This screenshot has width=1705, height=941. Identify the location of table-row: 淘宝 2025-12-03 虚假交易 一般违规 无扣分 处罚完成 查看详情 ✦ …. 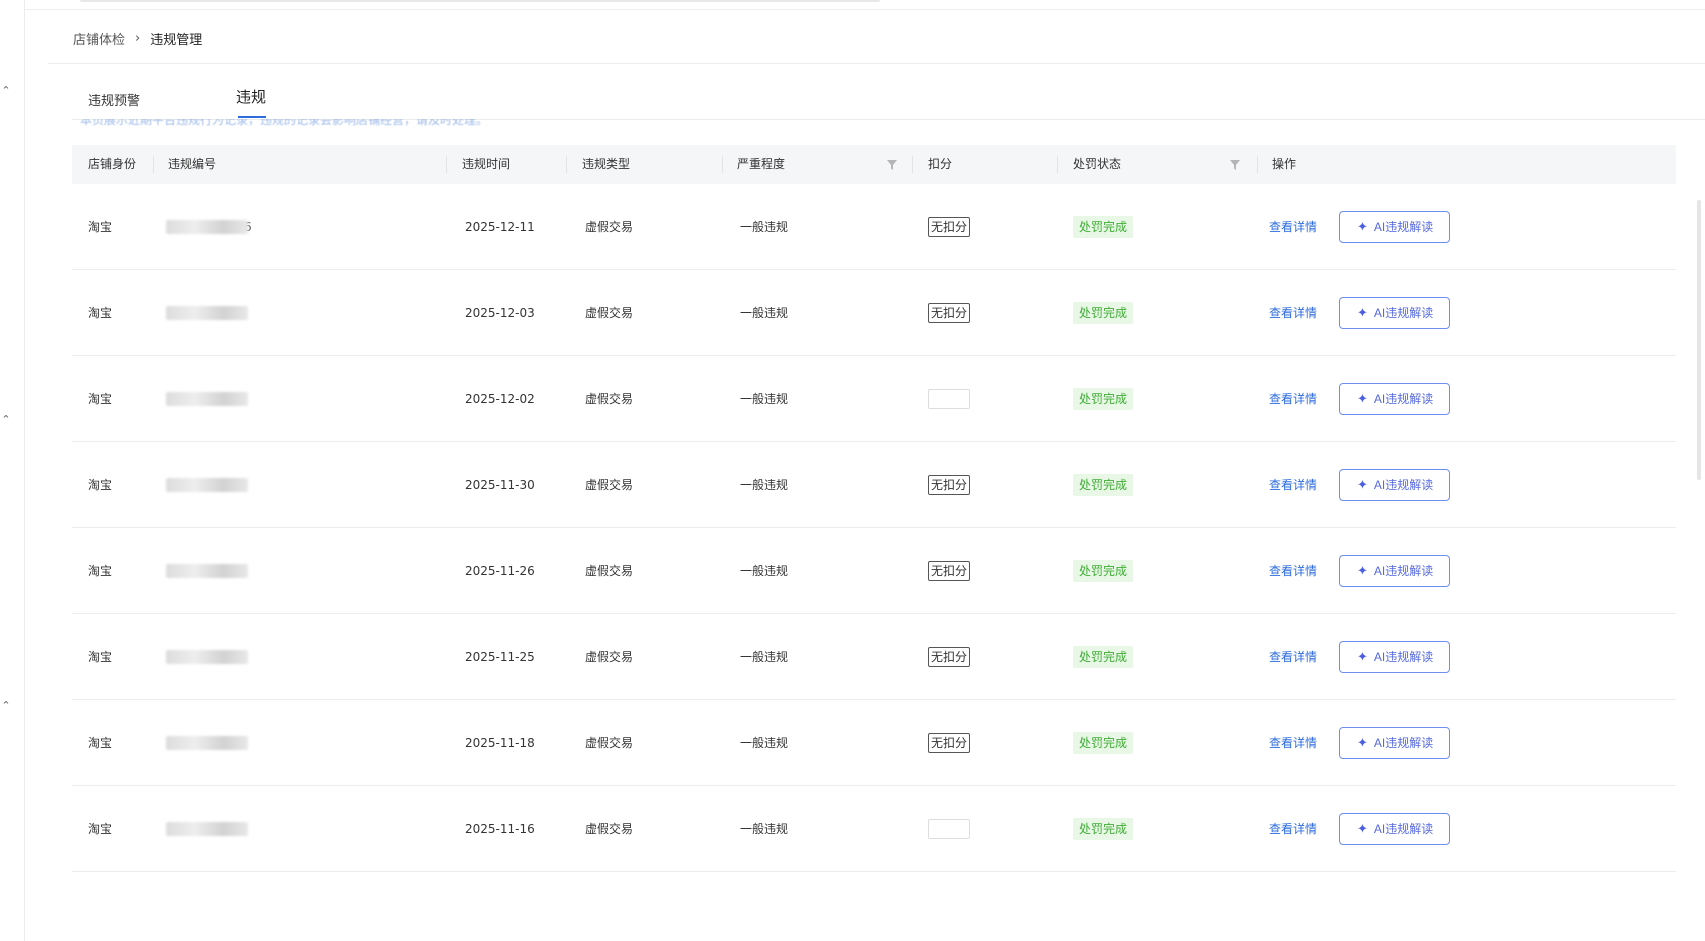
(874, 313).